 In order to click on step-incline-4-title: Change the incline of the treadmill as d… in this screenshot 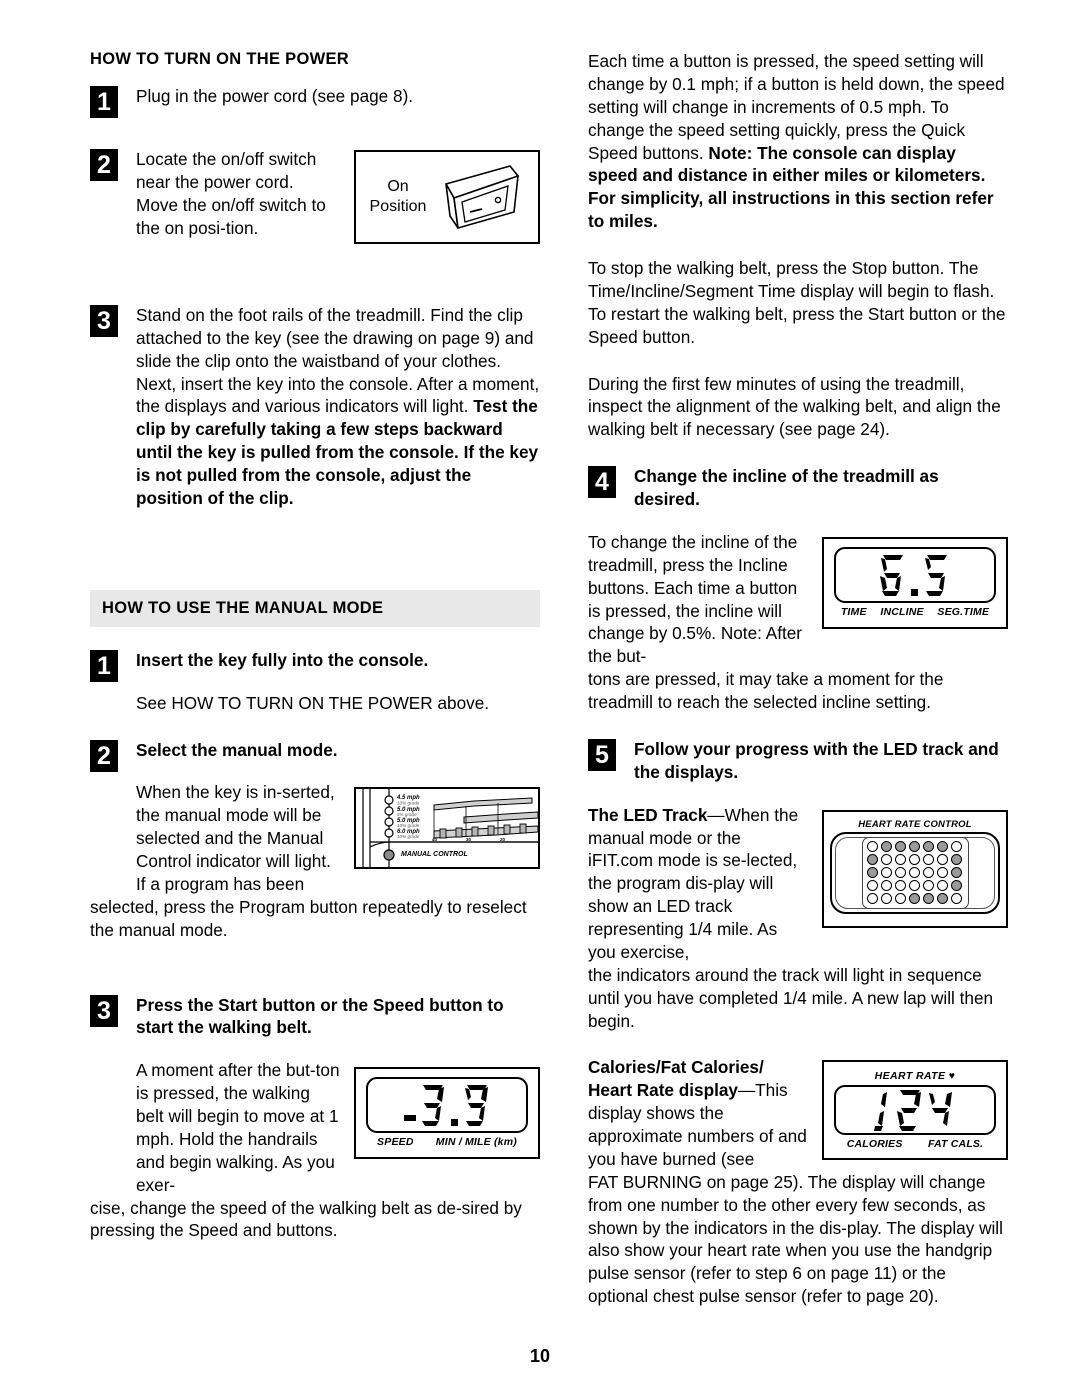, I will do `click(786, 487)`.